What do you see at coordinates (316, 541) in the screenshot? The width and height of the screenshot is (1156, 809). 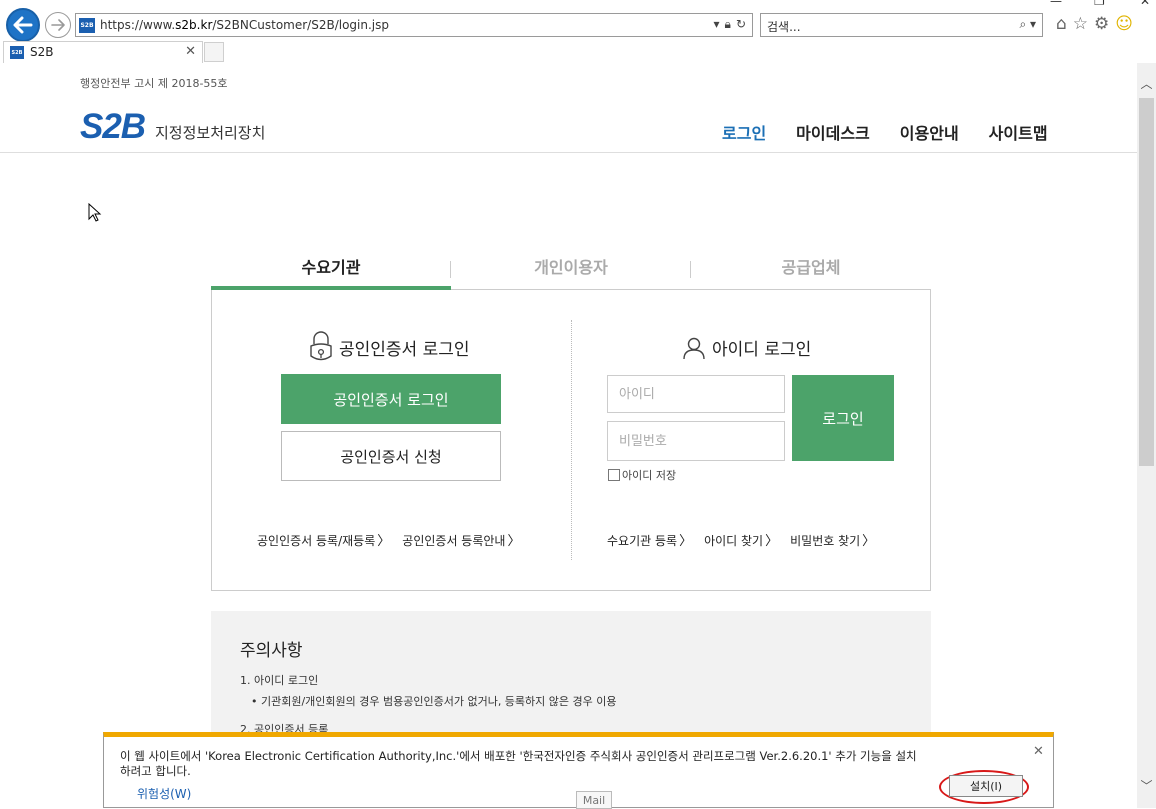 I see `cert-register-link-label: 공인인증서 등록/재등록` at bounding box center [316, 541].